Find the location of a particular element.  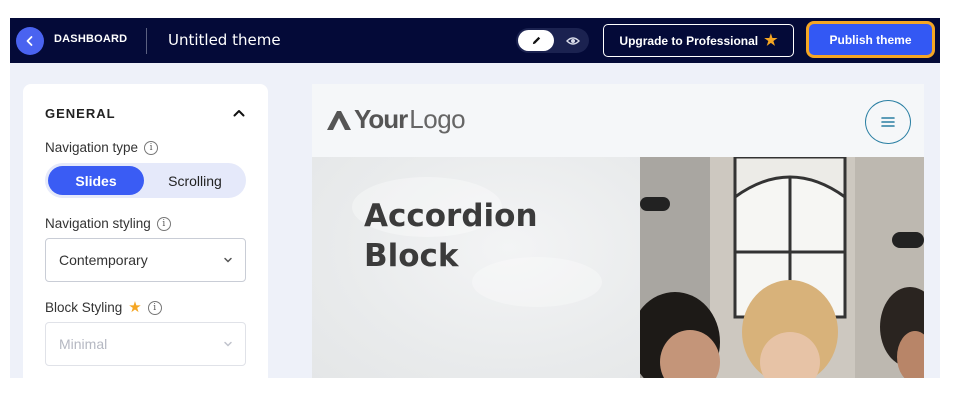

block-styling-select: Minimal is located at coordinates (145, 344).